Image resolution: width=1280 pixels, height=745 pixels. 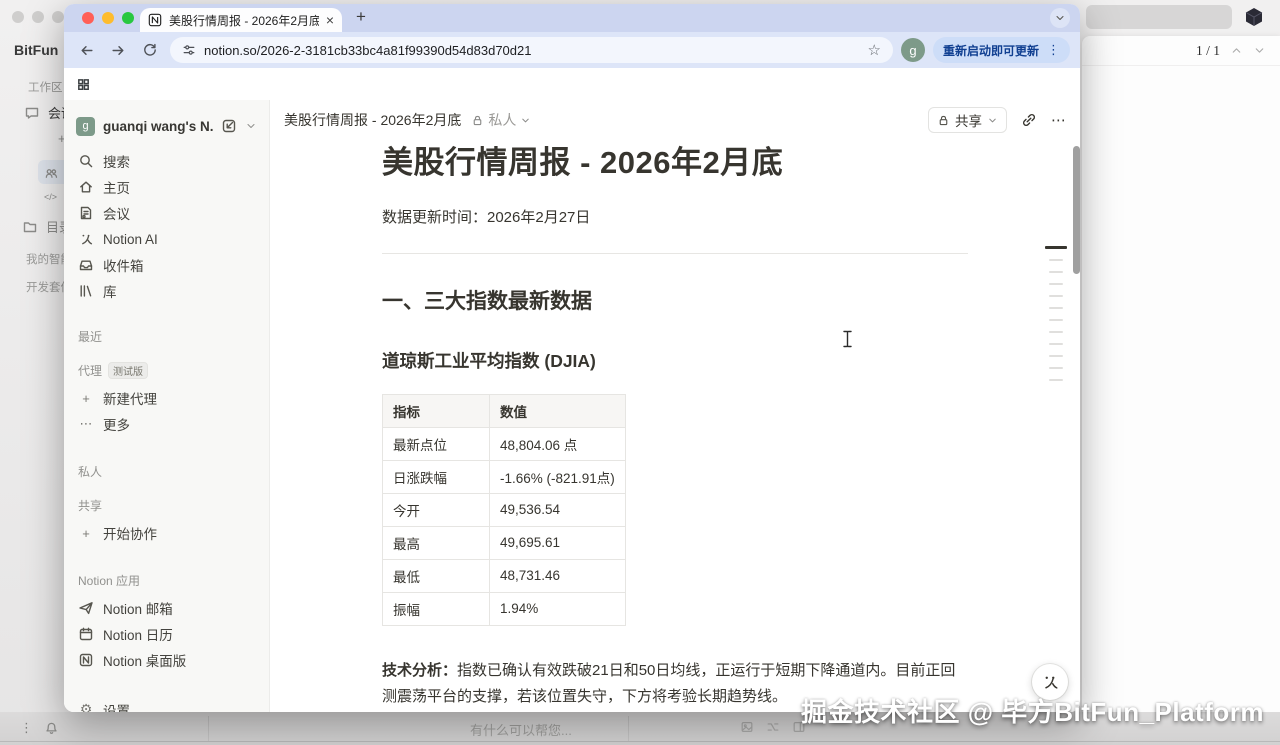 What do you see at coordinates (436, 575) in the screenshot?
I see `table-cell: 最低` at bounding box center [436, 575].